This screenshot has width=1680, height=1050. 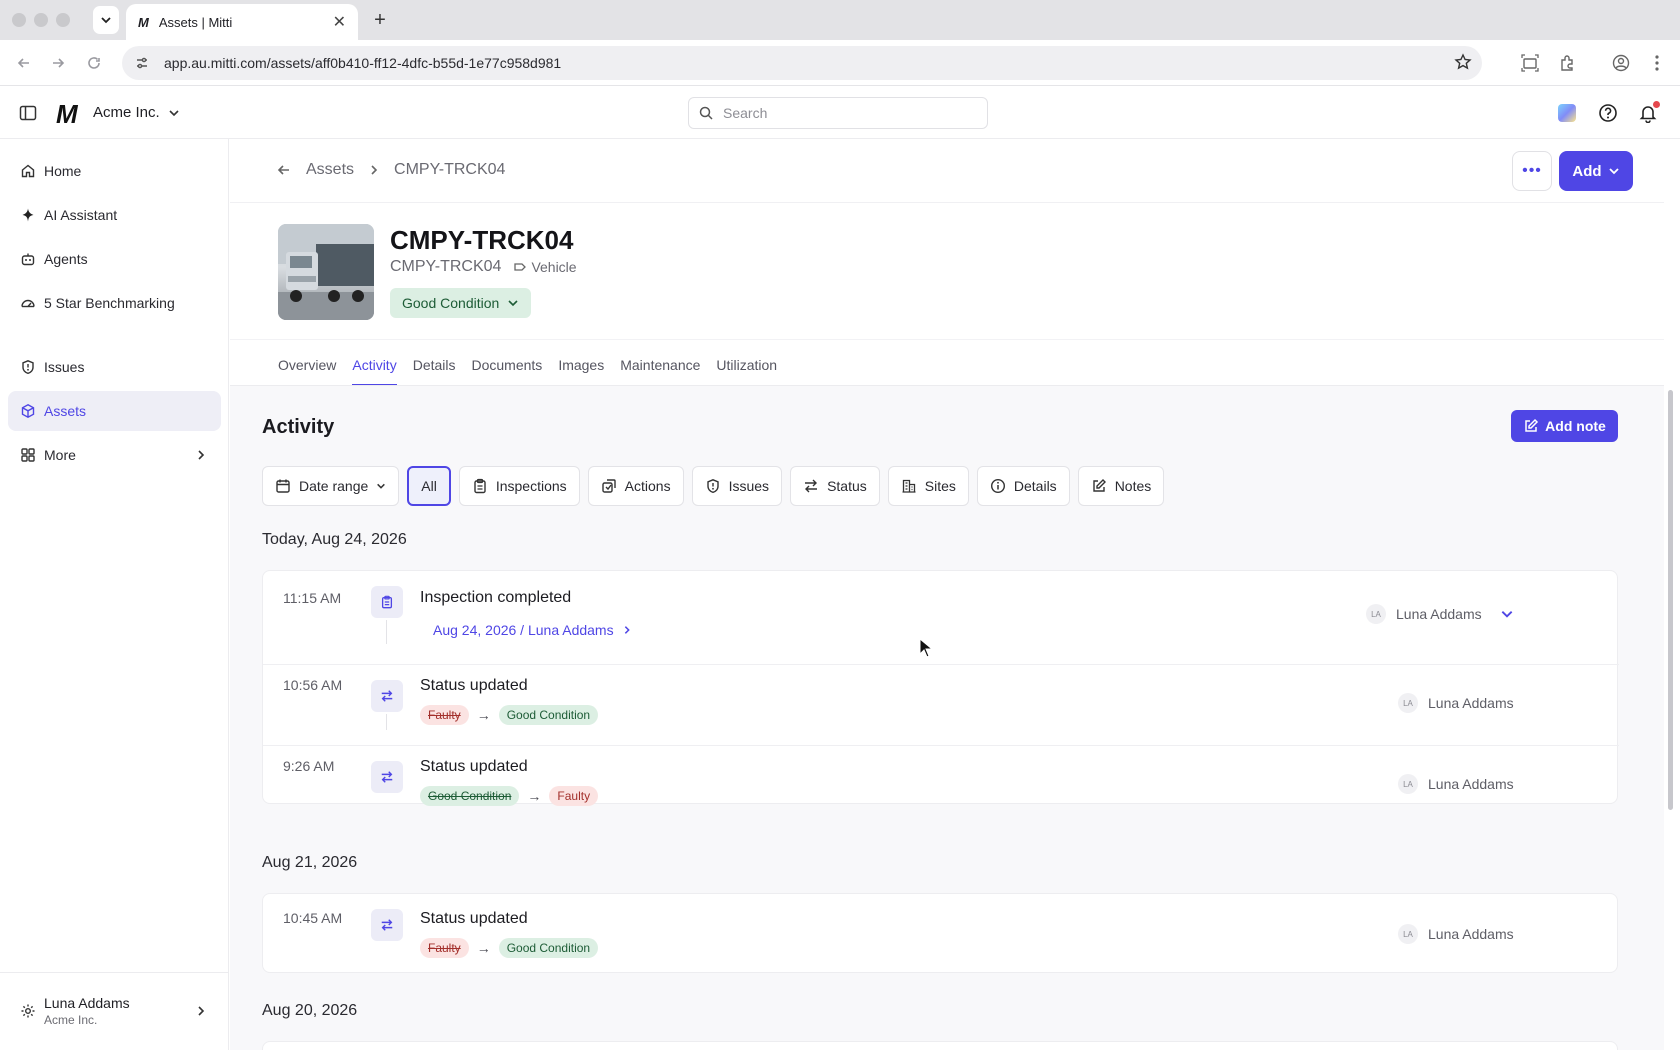 I want to click on filter-notes: Notes, so click(x=1121, y=486).